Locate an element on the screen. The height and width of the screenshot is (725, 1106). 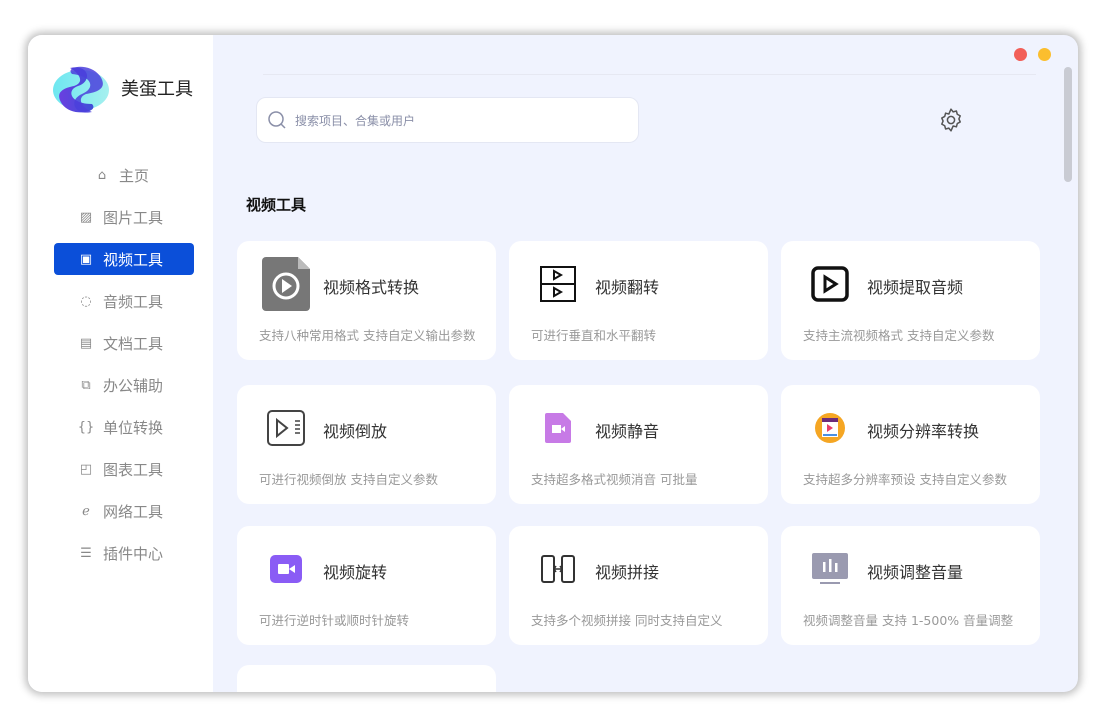
card-description: 视频调整音量 支持 1-500% 音量调整 is located at coordinates (908, 620).